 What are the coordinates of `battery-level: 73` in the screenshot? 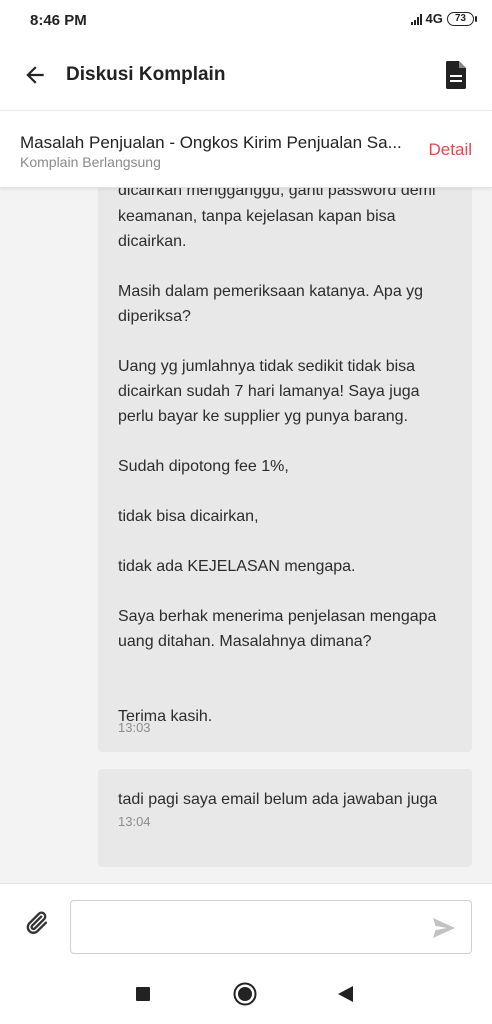 It's located at (460, 18).